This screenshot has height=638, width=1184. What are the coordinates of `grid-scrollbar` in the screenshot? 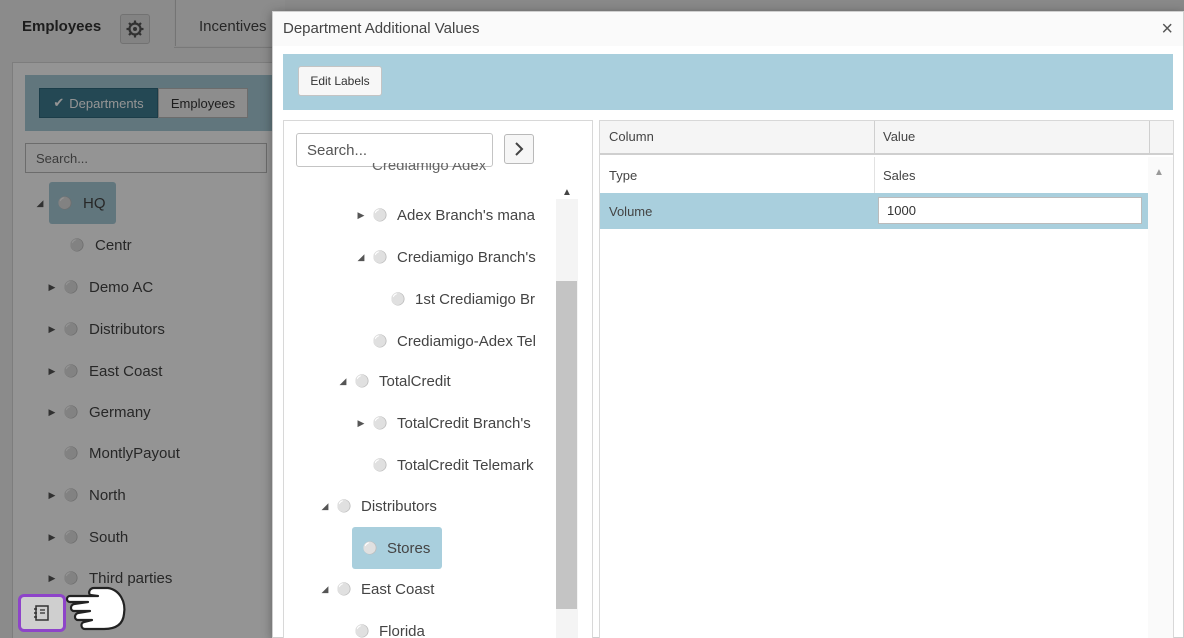 It's located at (1160, 397).